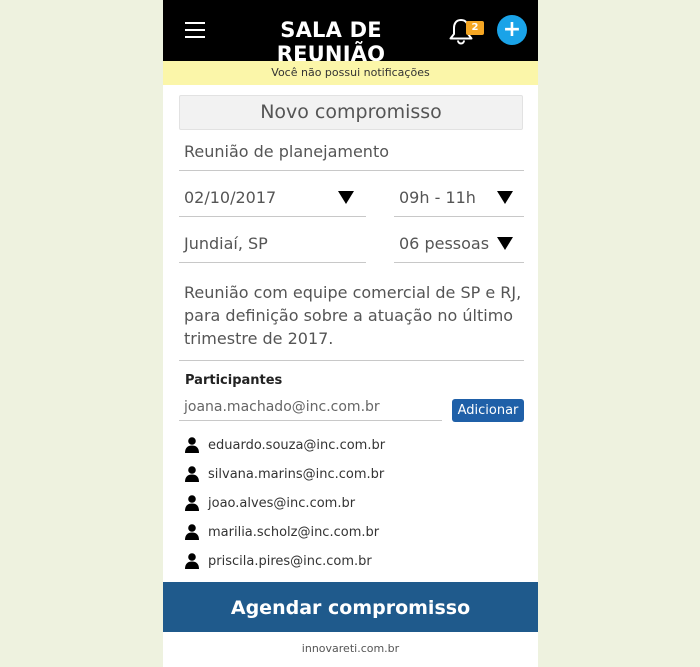 This screenshot has height=667, width=700. Describe the element at coordinates (437, 197) in the screenshot. I see `time-value: 09h - 11h` at that location.